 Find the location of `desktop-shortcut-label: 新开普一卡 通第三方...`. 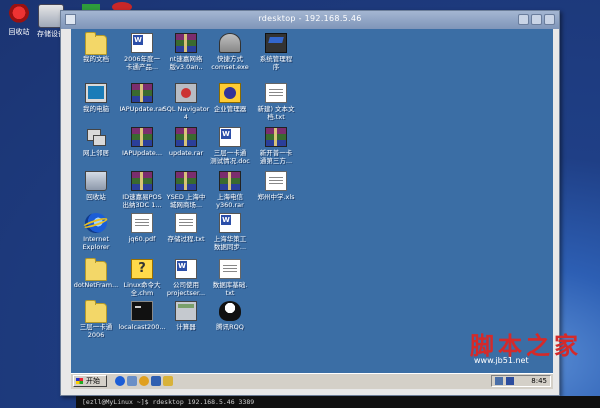

desktop-shortcut-label: 新开普一卡 通第三方... is located at coordinates (276, 157).